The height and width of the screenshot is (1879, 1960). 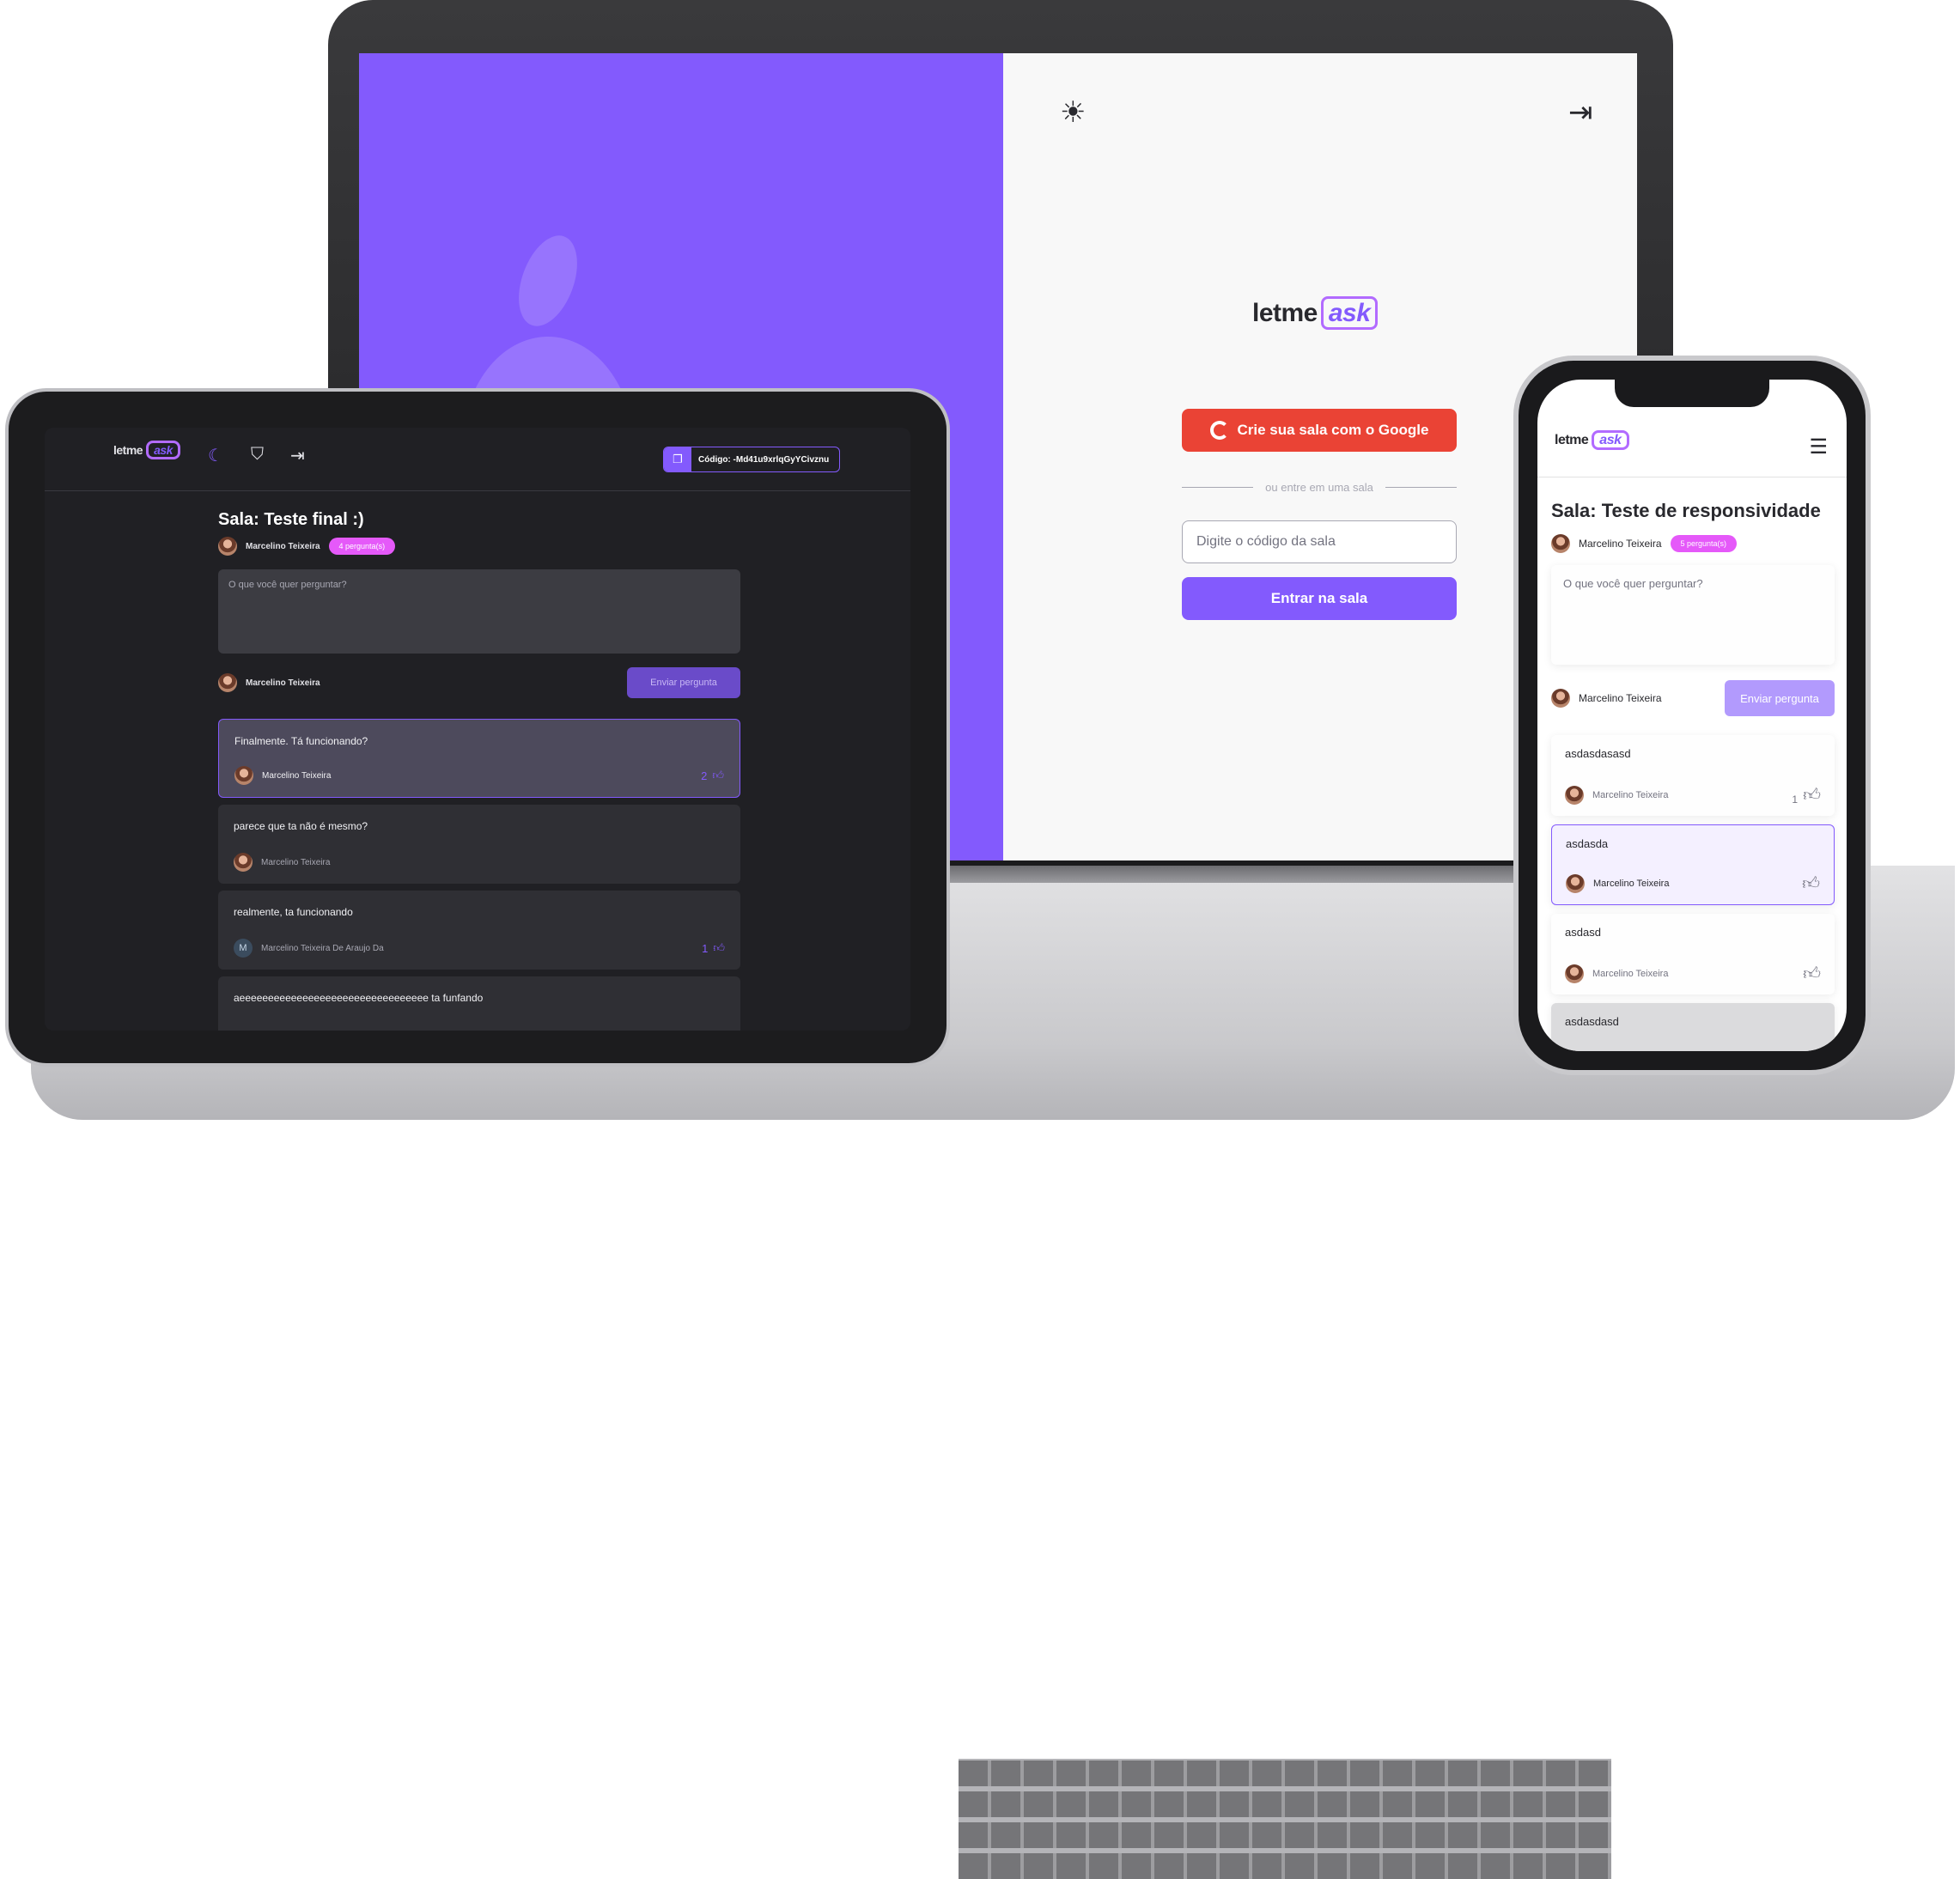 I want to click on question-text: asdasda, so click(x=1588, y=843).